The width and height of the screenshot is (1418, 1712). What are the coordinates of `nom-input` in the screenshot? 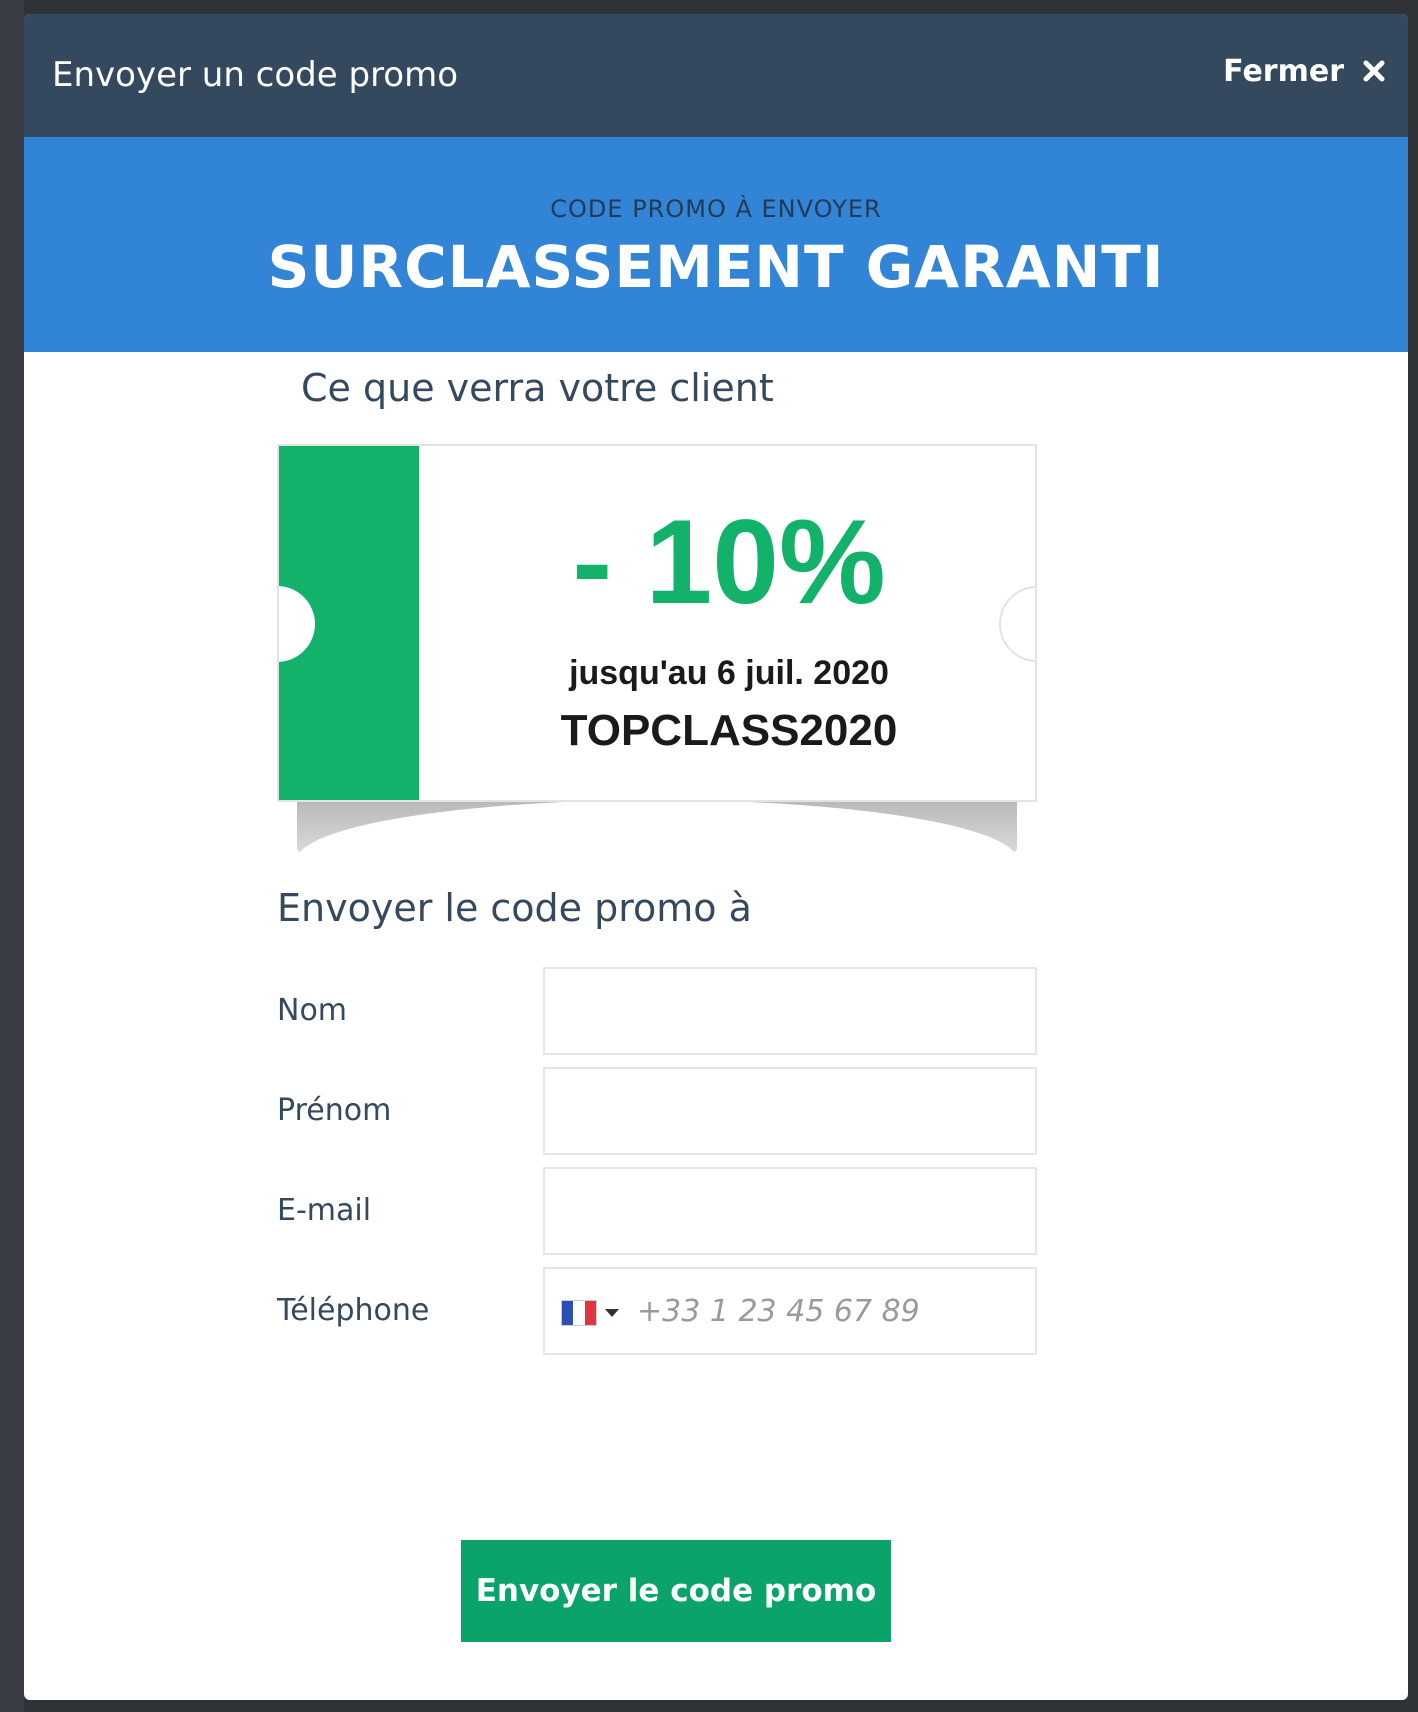 It's located at (790, 1011).